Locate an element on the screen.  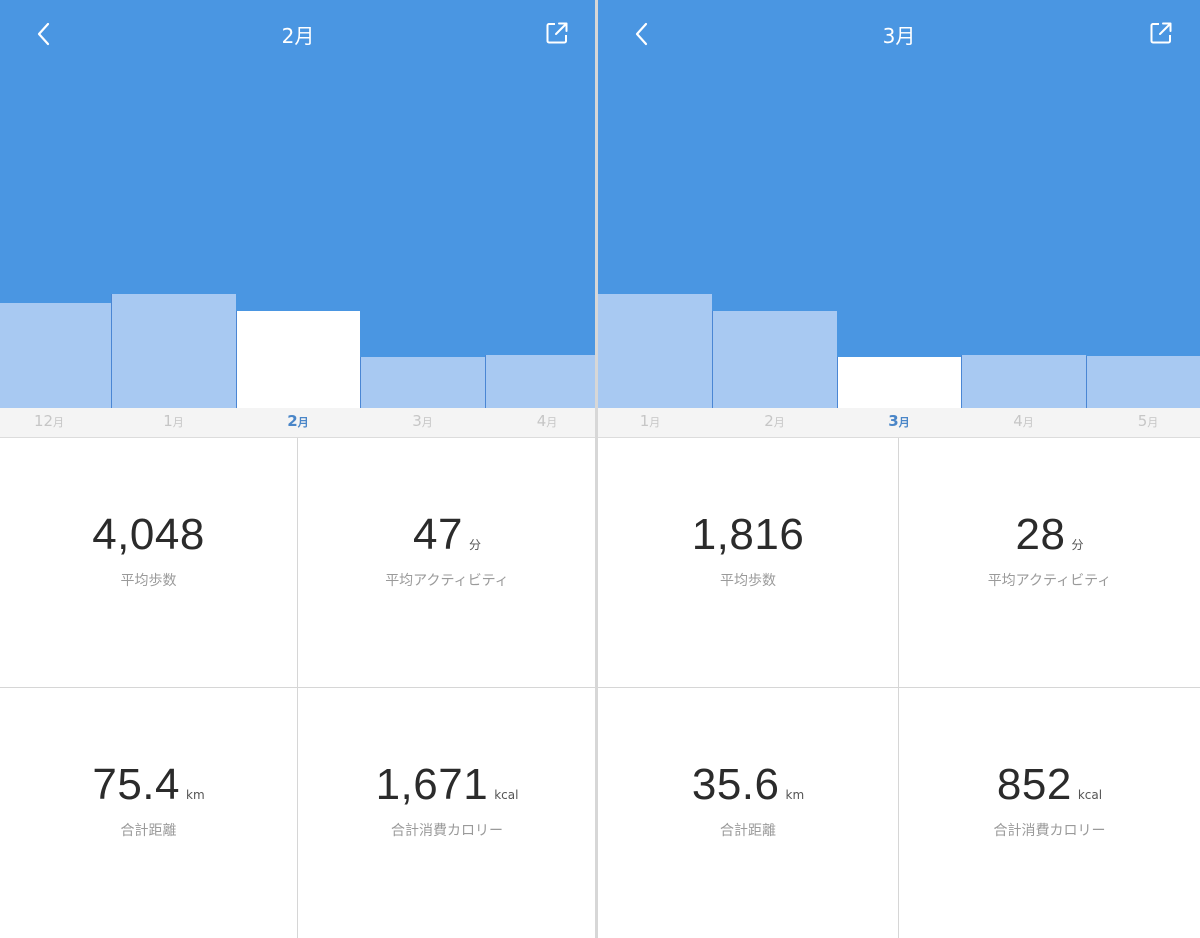
stat-average-activity: 28 分 平均アクティビティ is located at coordinates (1049, 563).